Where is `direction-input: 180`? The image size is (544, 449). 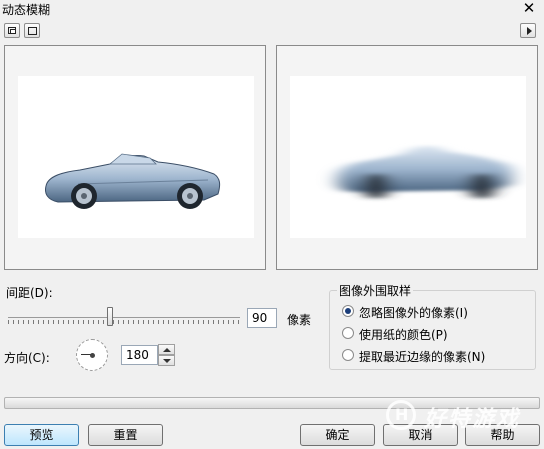 direction-input: 180 is located at coordinates (139, 355).